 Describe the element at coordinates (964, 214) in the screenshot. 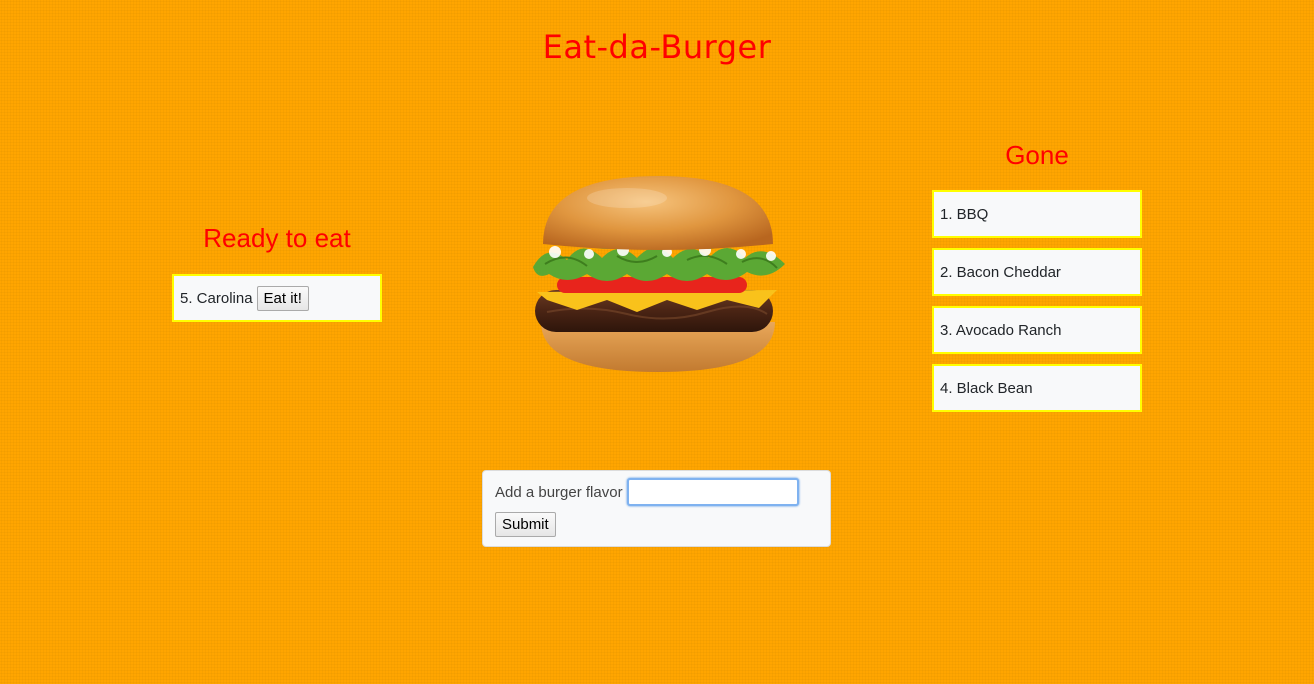

I see `burger-name: 1. BBQ` at that location.